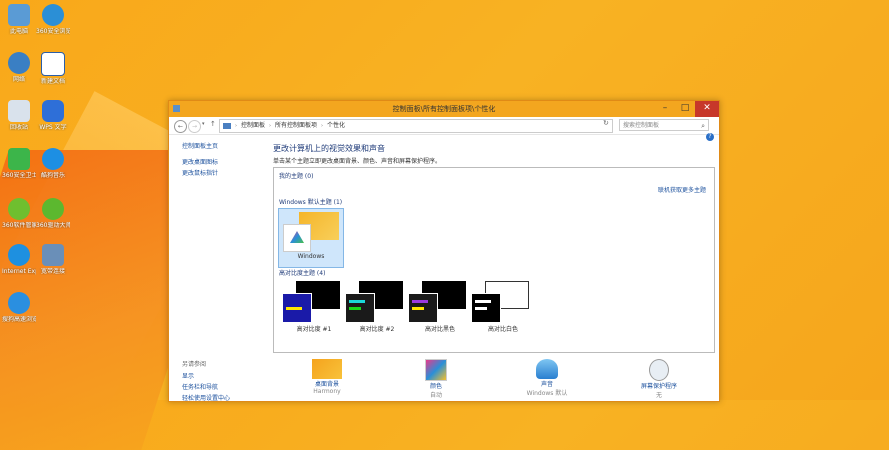 The width and height of the screenshot is (889, 450). I want to click on window-title: 控制面板\所有控制面板项\个性化, so click(444, 109).